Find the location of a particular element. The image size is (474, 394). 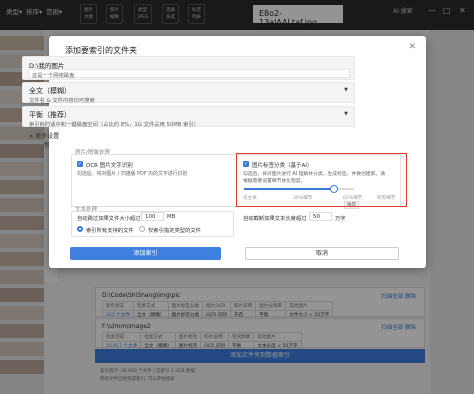

close-icon: ✕ is located at coordinates (412, 47).